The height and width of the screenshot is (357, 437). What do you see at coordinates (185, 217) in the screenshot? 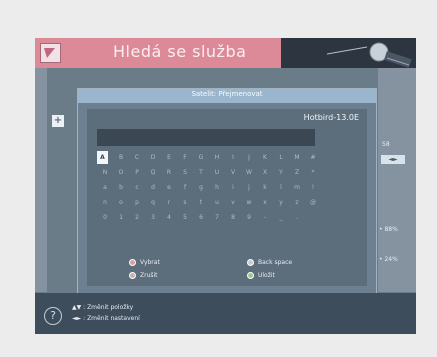
I see `keyboard-key: 5` at bounding box center [185, 217].